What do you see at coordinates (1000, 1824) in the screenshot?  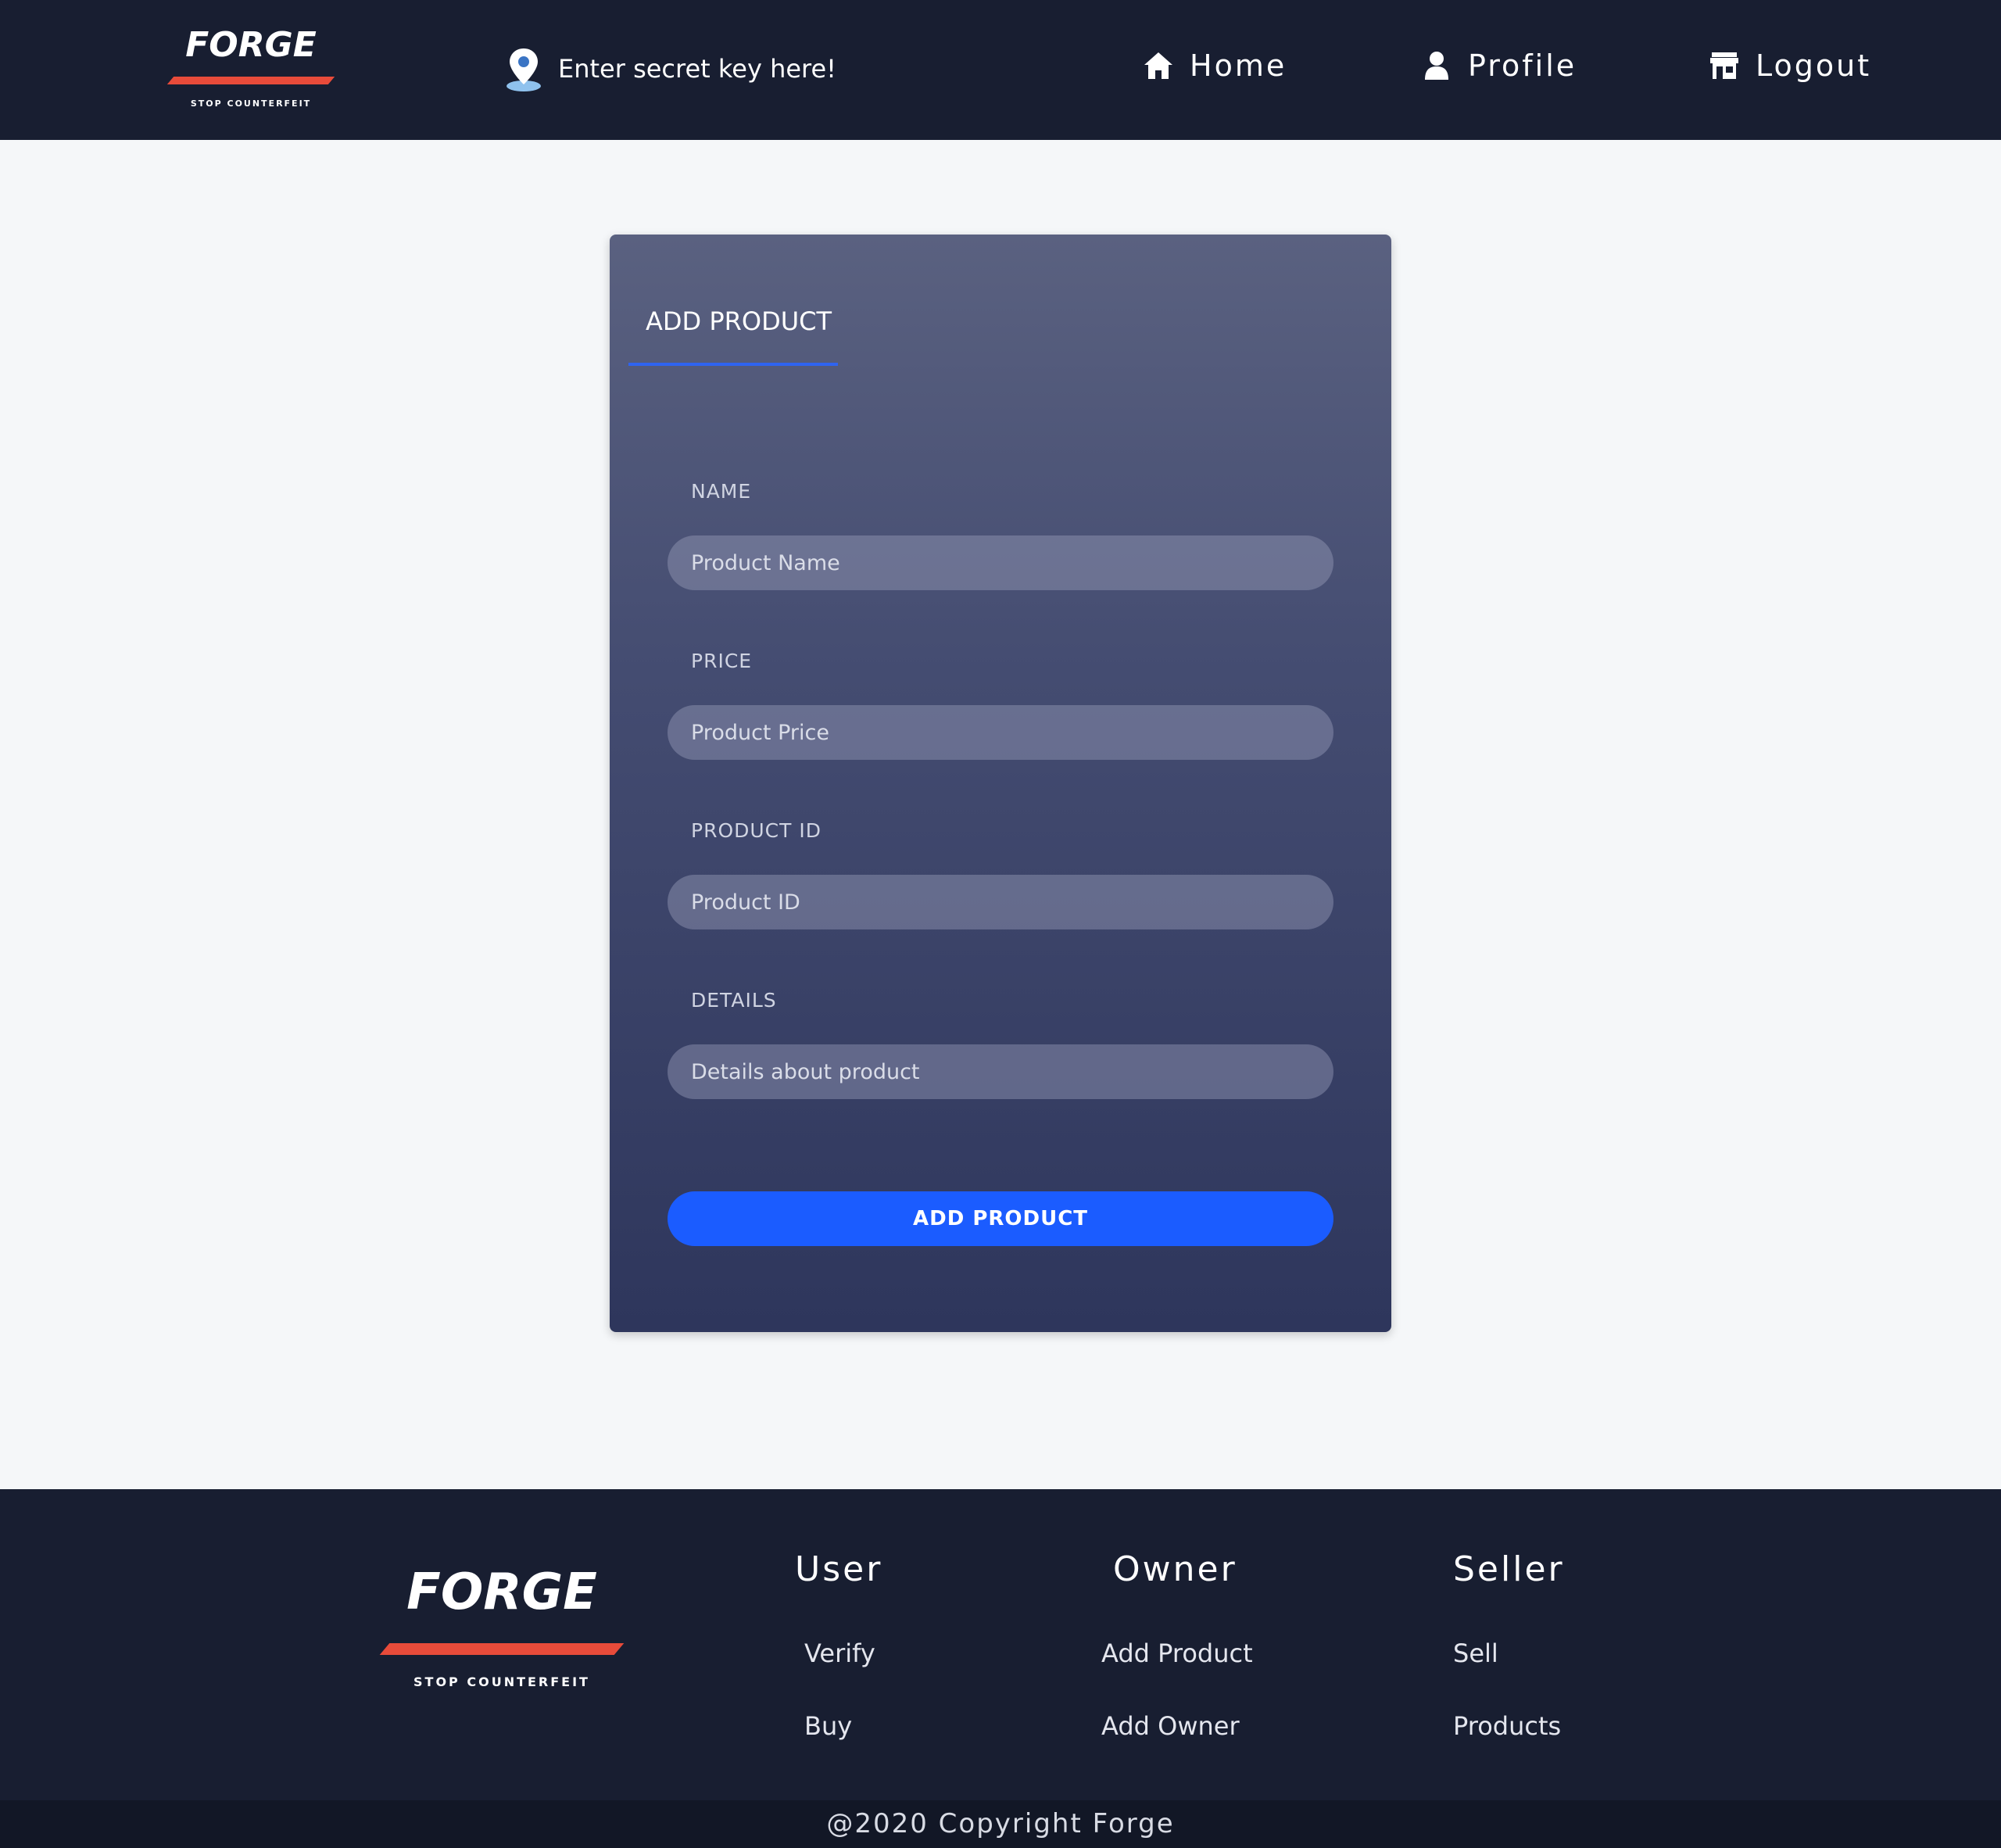 I see `copyright-bar: @2020 Copyright Forge` at bounding box center [1000, 1824].